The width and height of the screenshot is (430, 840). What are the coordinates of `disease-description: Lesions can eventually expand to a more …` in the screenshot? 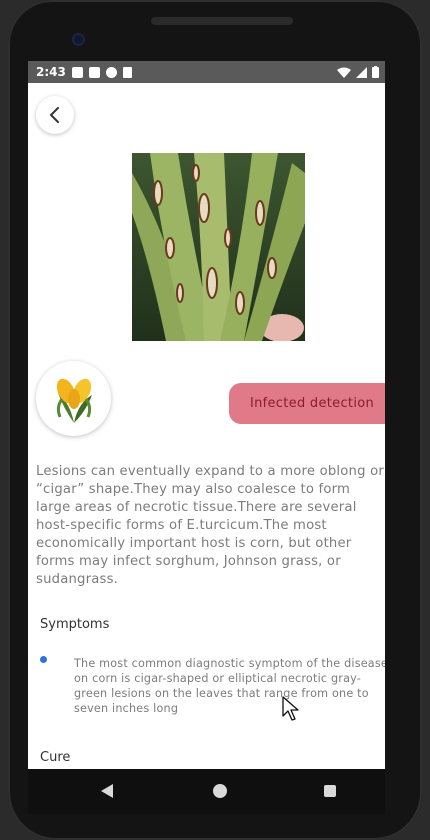 It's located at (210, 525).